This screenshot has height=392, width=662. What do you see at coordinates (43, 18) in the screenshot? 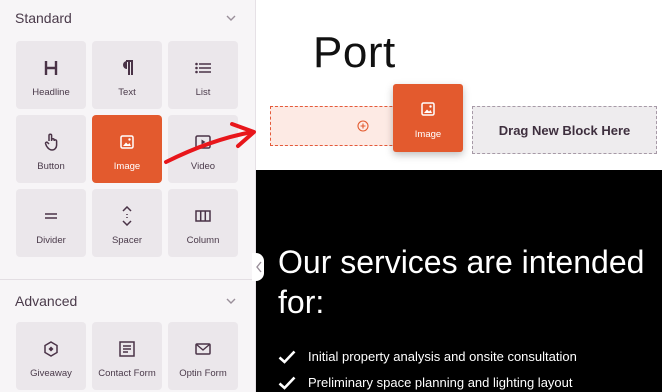
I see `standard-section-title: Standard` at bounding box center [43, 18].